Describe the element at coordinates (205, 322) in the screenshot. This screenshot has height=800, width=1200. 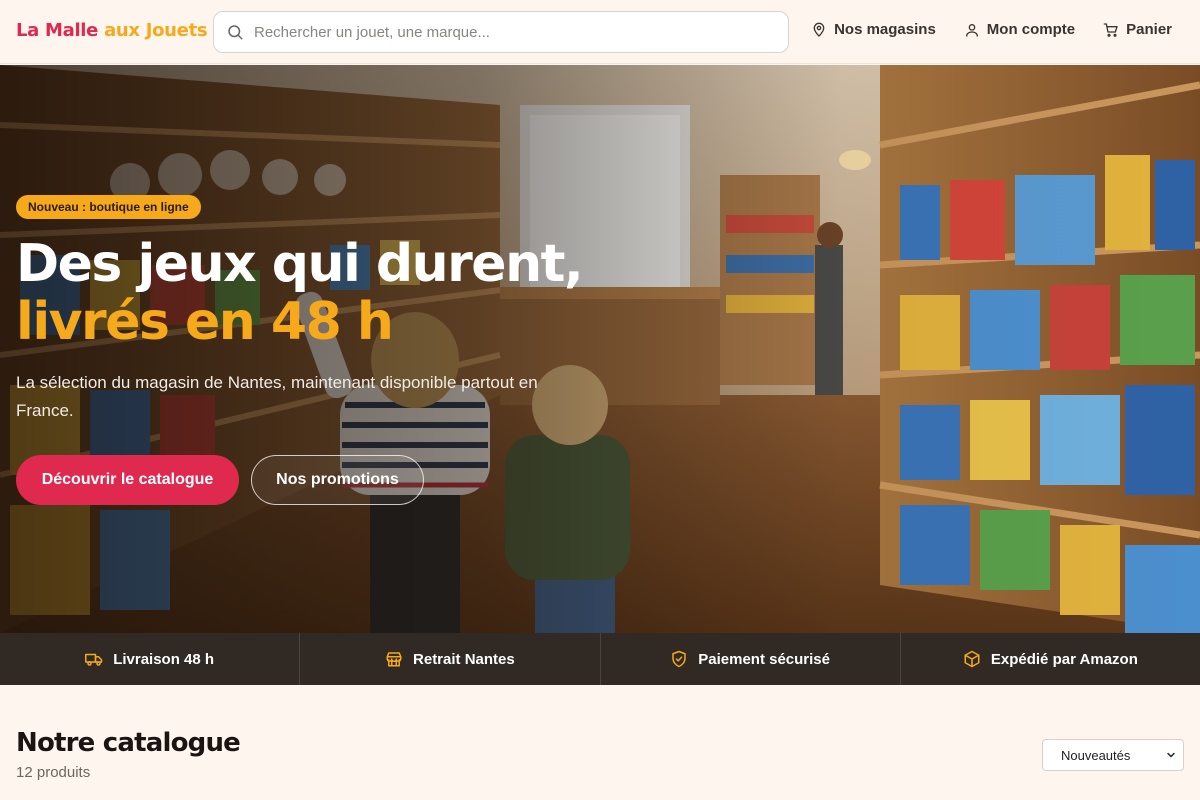
I see `hero-title-line-2: livrés en 48 h` at that location.